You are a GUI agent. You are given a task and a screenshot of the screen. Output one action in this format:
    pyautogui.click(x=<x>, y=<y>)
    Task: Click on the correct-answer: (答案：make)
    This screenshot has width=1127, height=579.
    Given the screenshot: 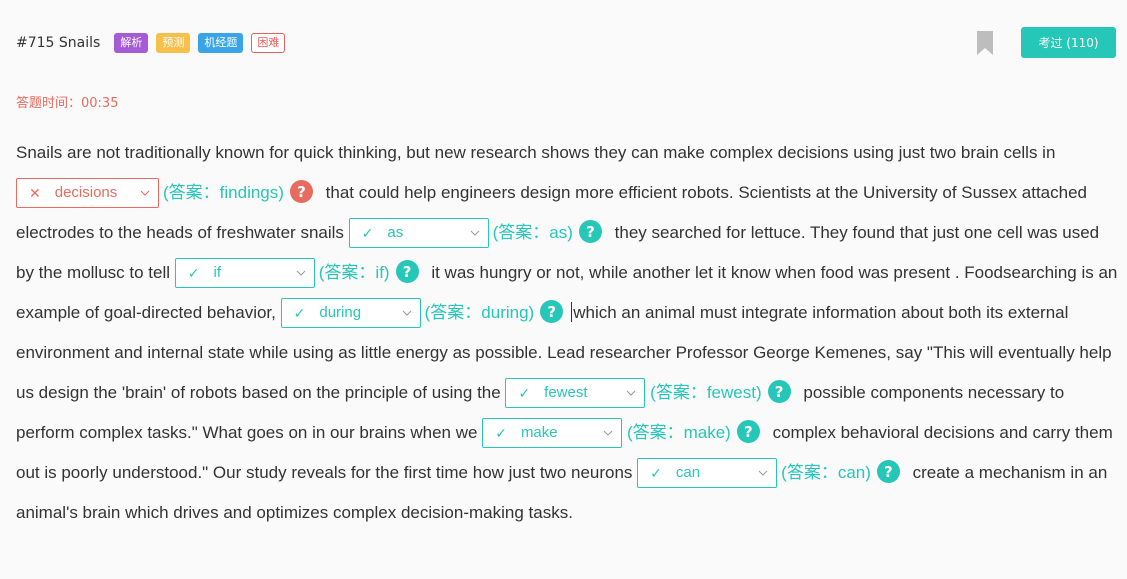 What is the action you would take?
    pyautogui.click(x=678, y=432)
    